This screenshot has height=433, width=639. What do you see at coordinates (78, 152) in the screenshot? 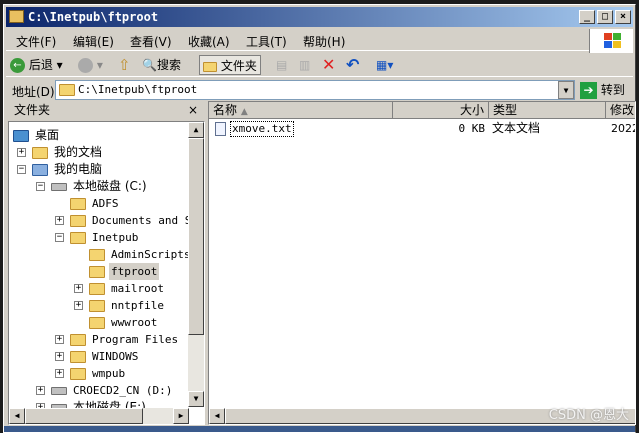
I see `tree-item-label: 我的文档` at bounding box center [78, 152].